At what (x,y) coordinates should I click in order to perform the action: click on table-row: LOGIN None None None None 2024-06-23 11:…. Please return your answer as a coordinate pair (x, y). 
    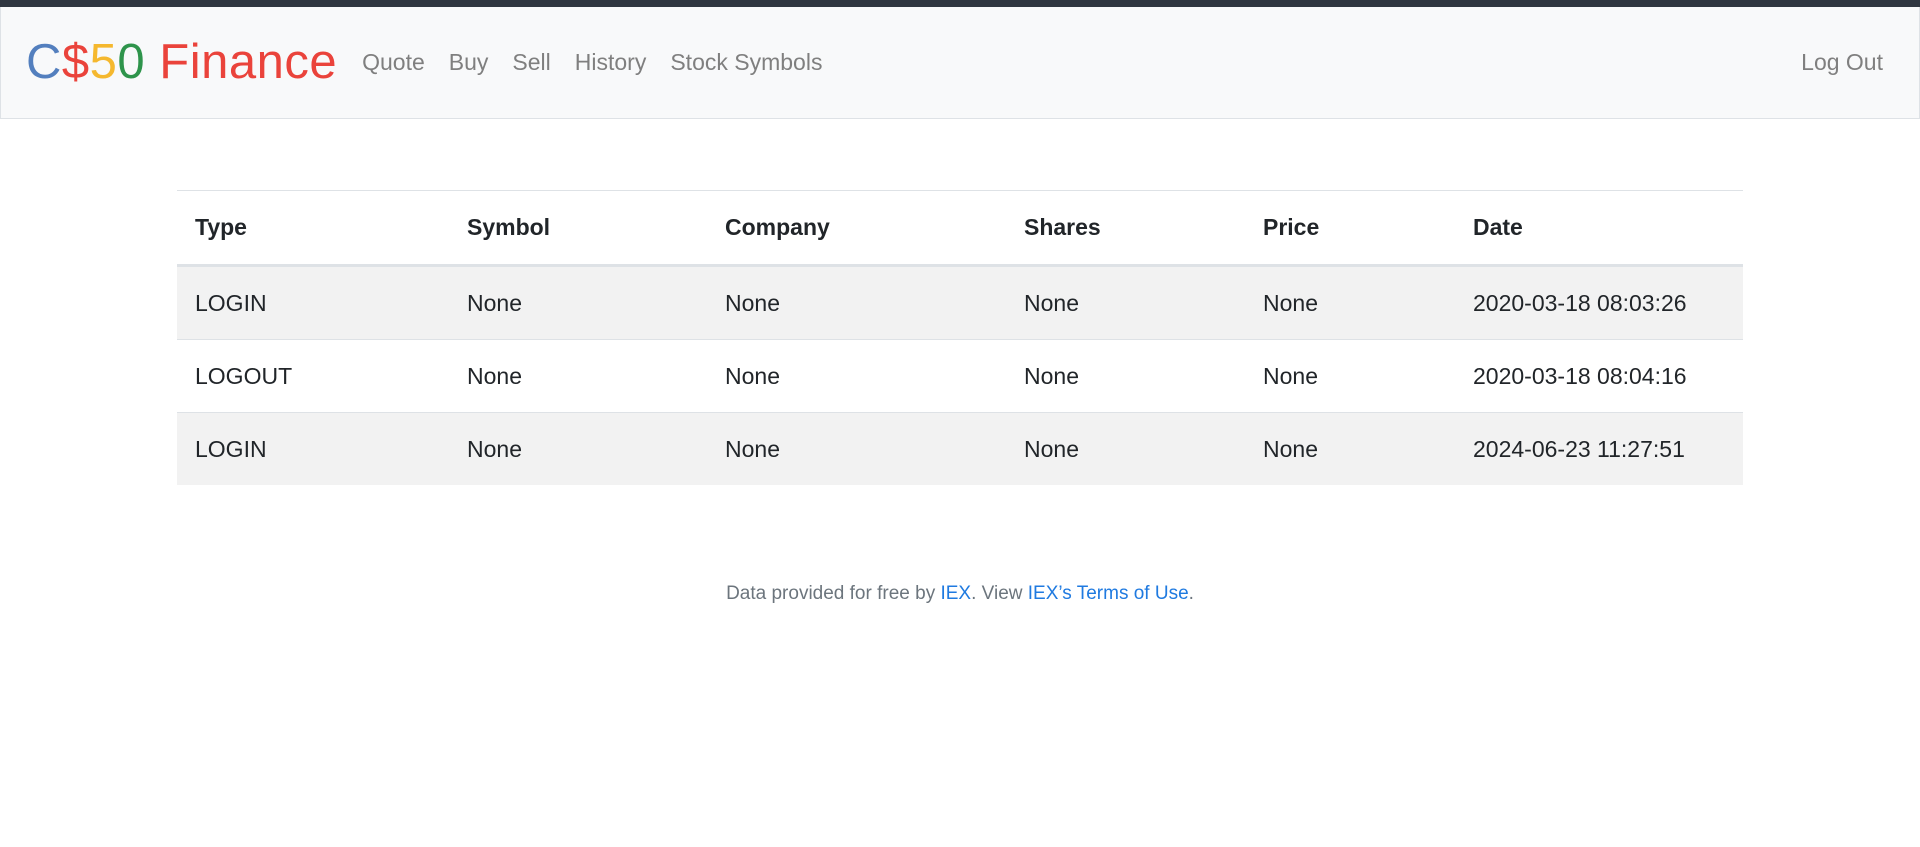
    Looking at the image, I should click on (960, 448).